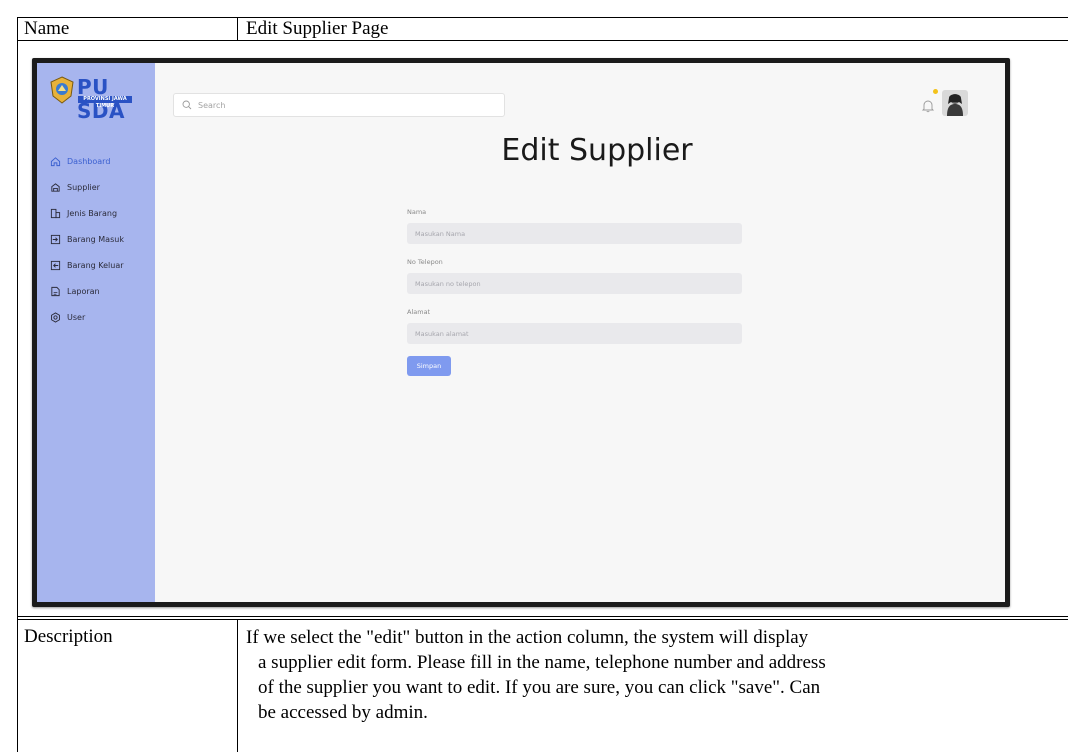 This screenshot has height=752, width=1068. I want to click on sidebar-item-barang-keluar: Barang Keluar, so click(86, 265).